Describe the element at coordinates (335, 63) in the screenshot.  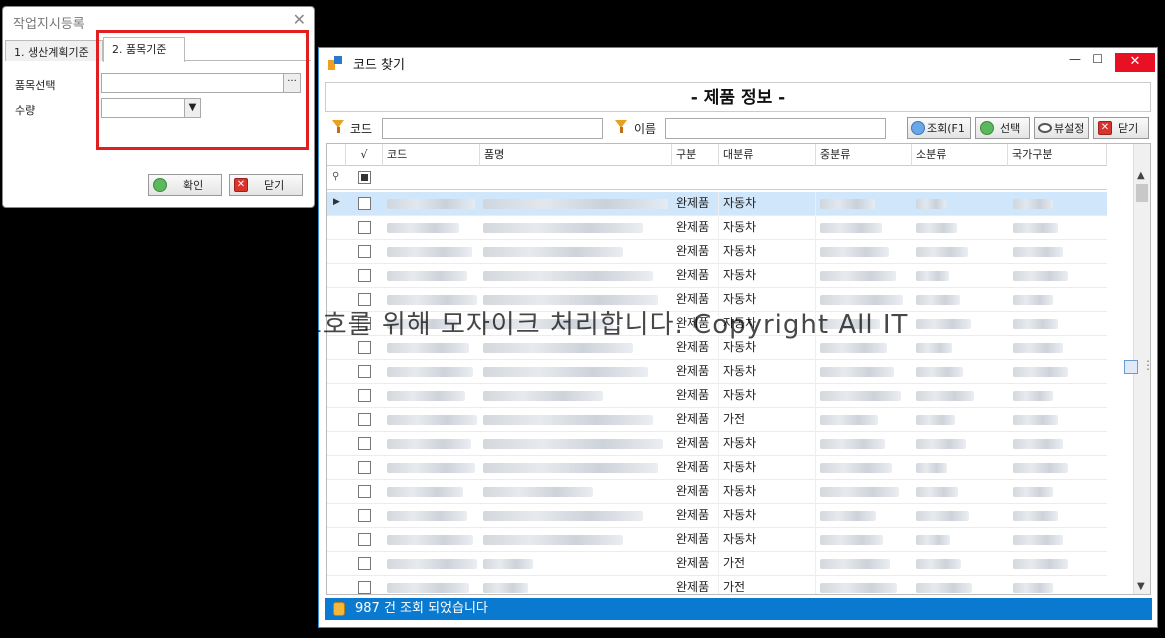
I see `app-icon` at that location.